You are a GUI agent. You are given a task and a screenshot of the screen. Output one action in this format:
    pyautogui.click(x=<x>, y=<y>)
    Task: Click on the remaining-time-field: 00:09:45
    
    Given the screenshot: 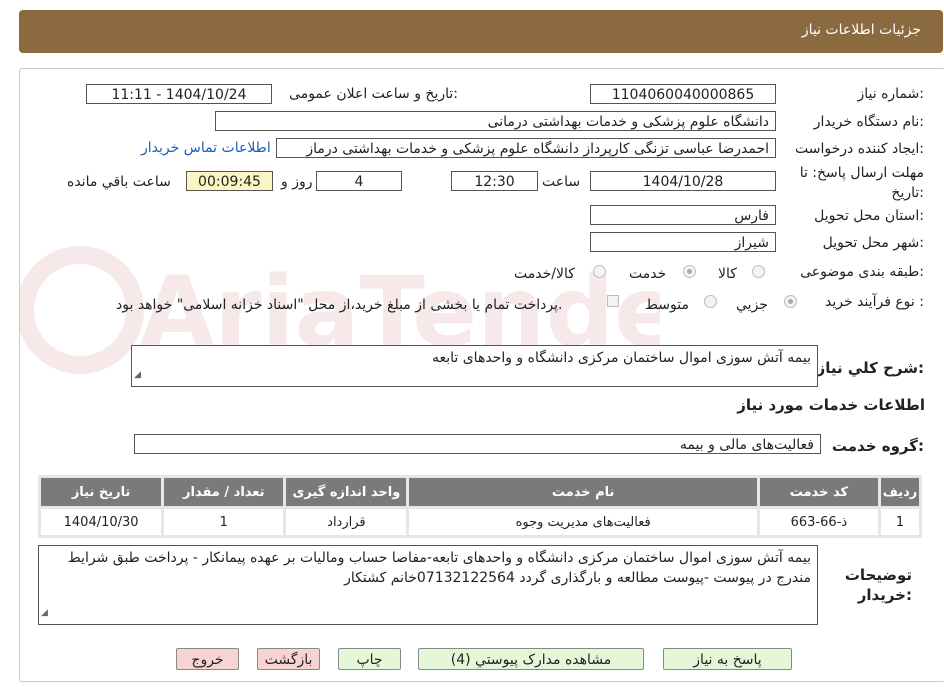 What is the action you would take?
    pyautogui.click(x=229, y=181)
    